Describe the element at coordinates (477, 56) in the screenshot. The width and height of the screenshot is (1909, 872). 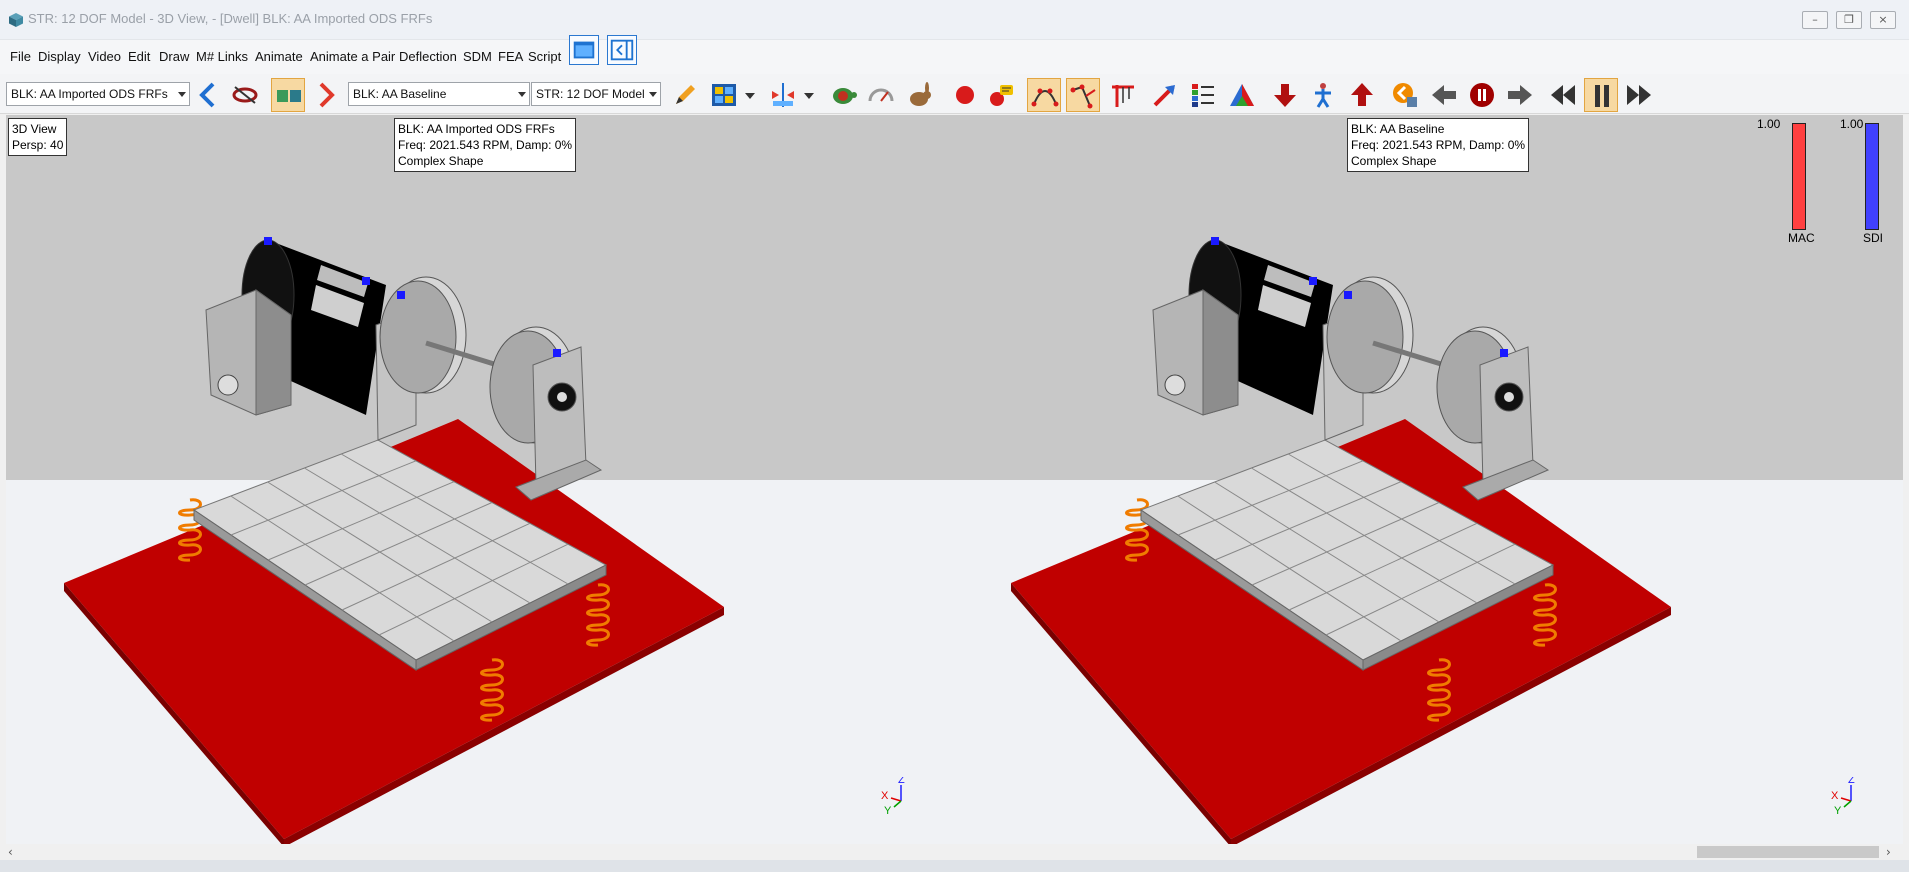
I see `menu-sdm: SDM` at that location.